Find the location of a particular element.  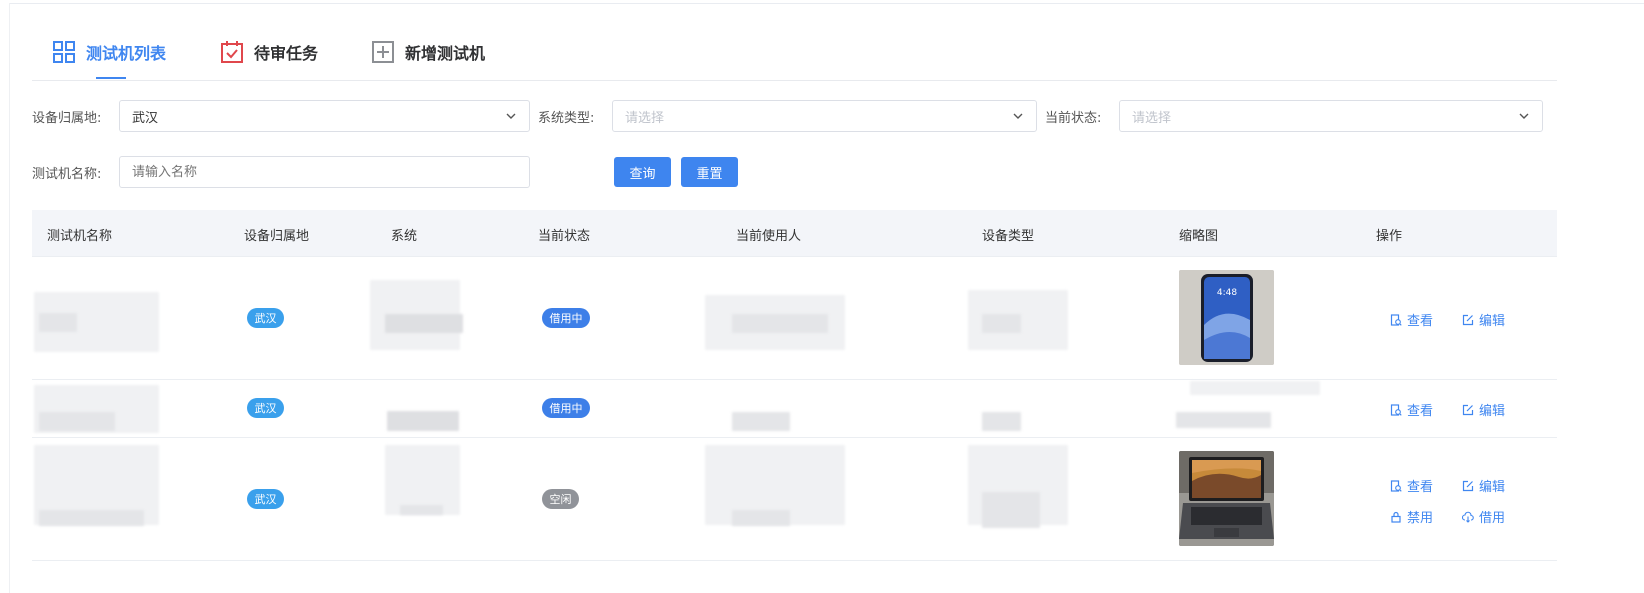

phone-clock: 4:48 is located at coordinates (1227, 293).